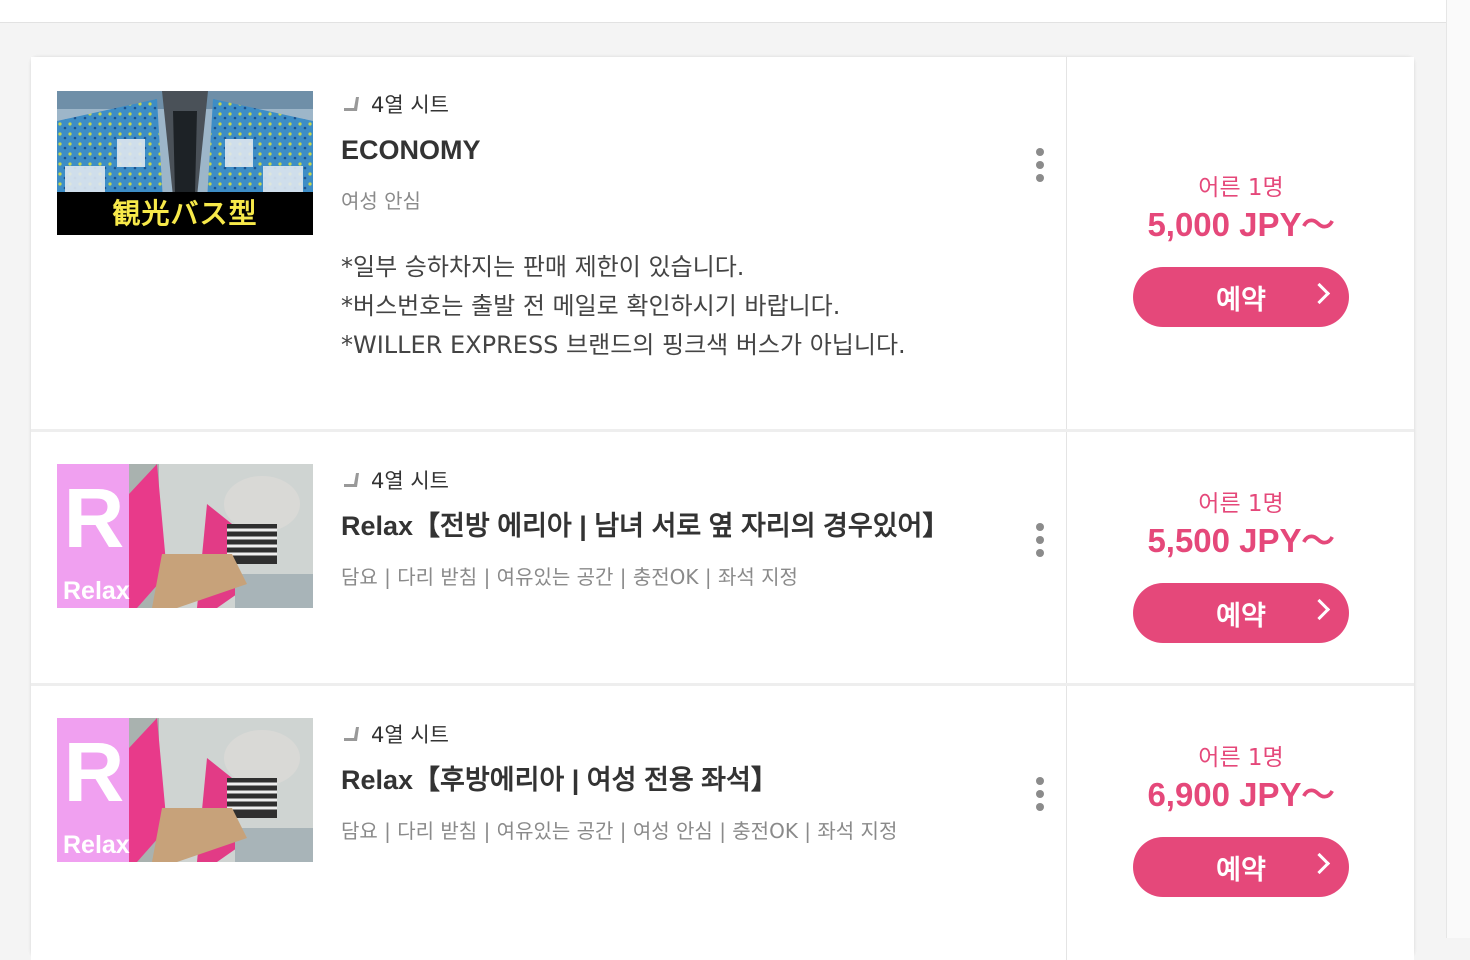  I want to click on note-line: *버스번호는 출발 전 메일로 확인하시기 바랍니다., so click(591, 306).